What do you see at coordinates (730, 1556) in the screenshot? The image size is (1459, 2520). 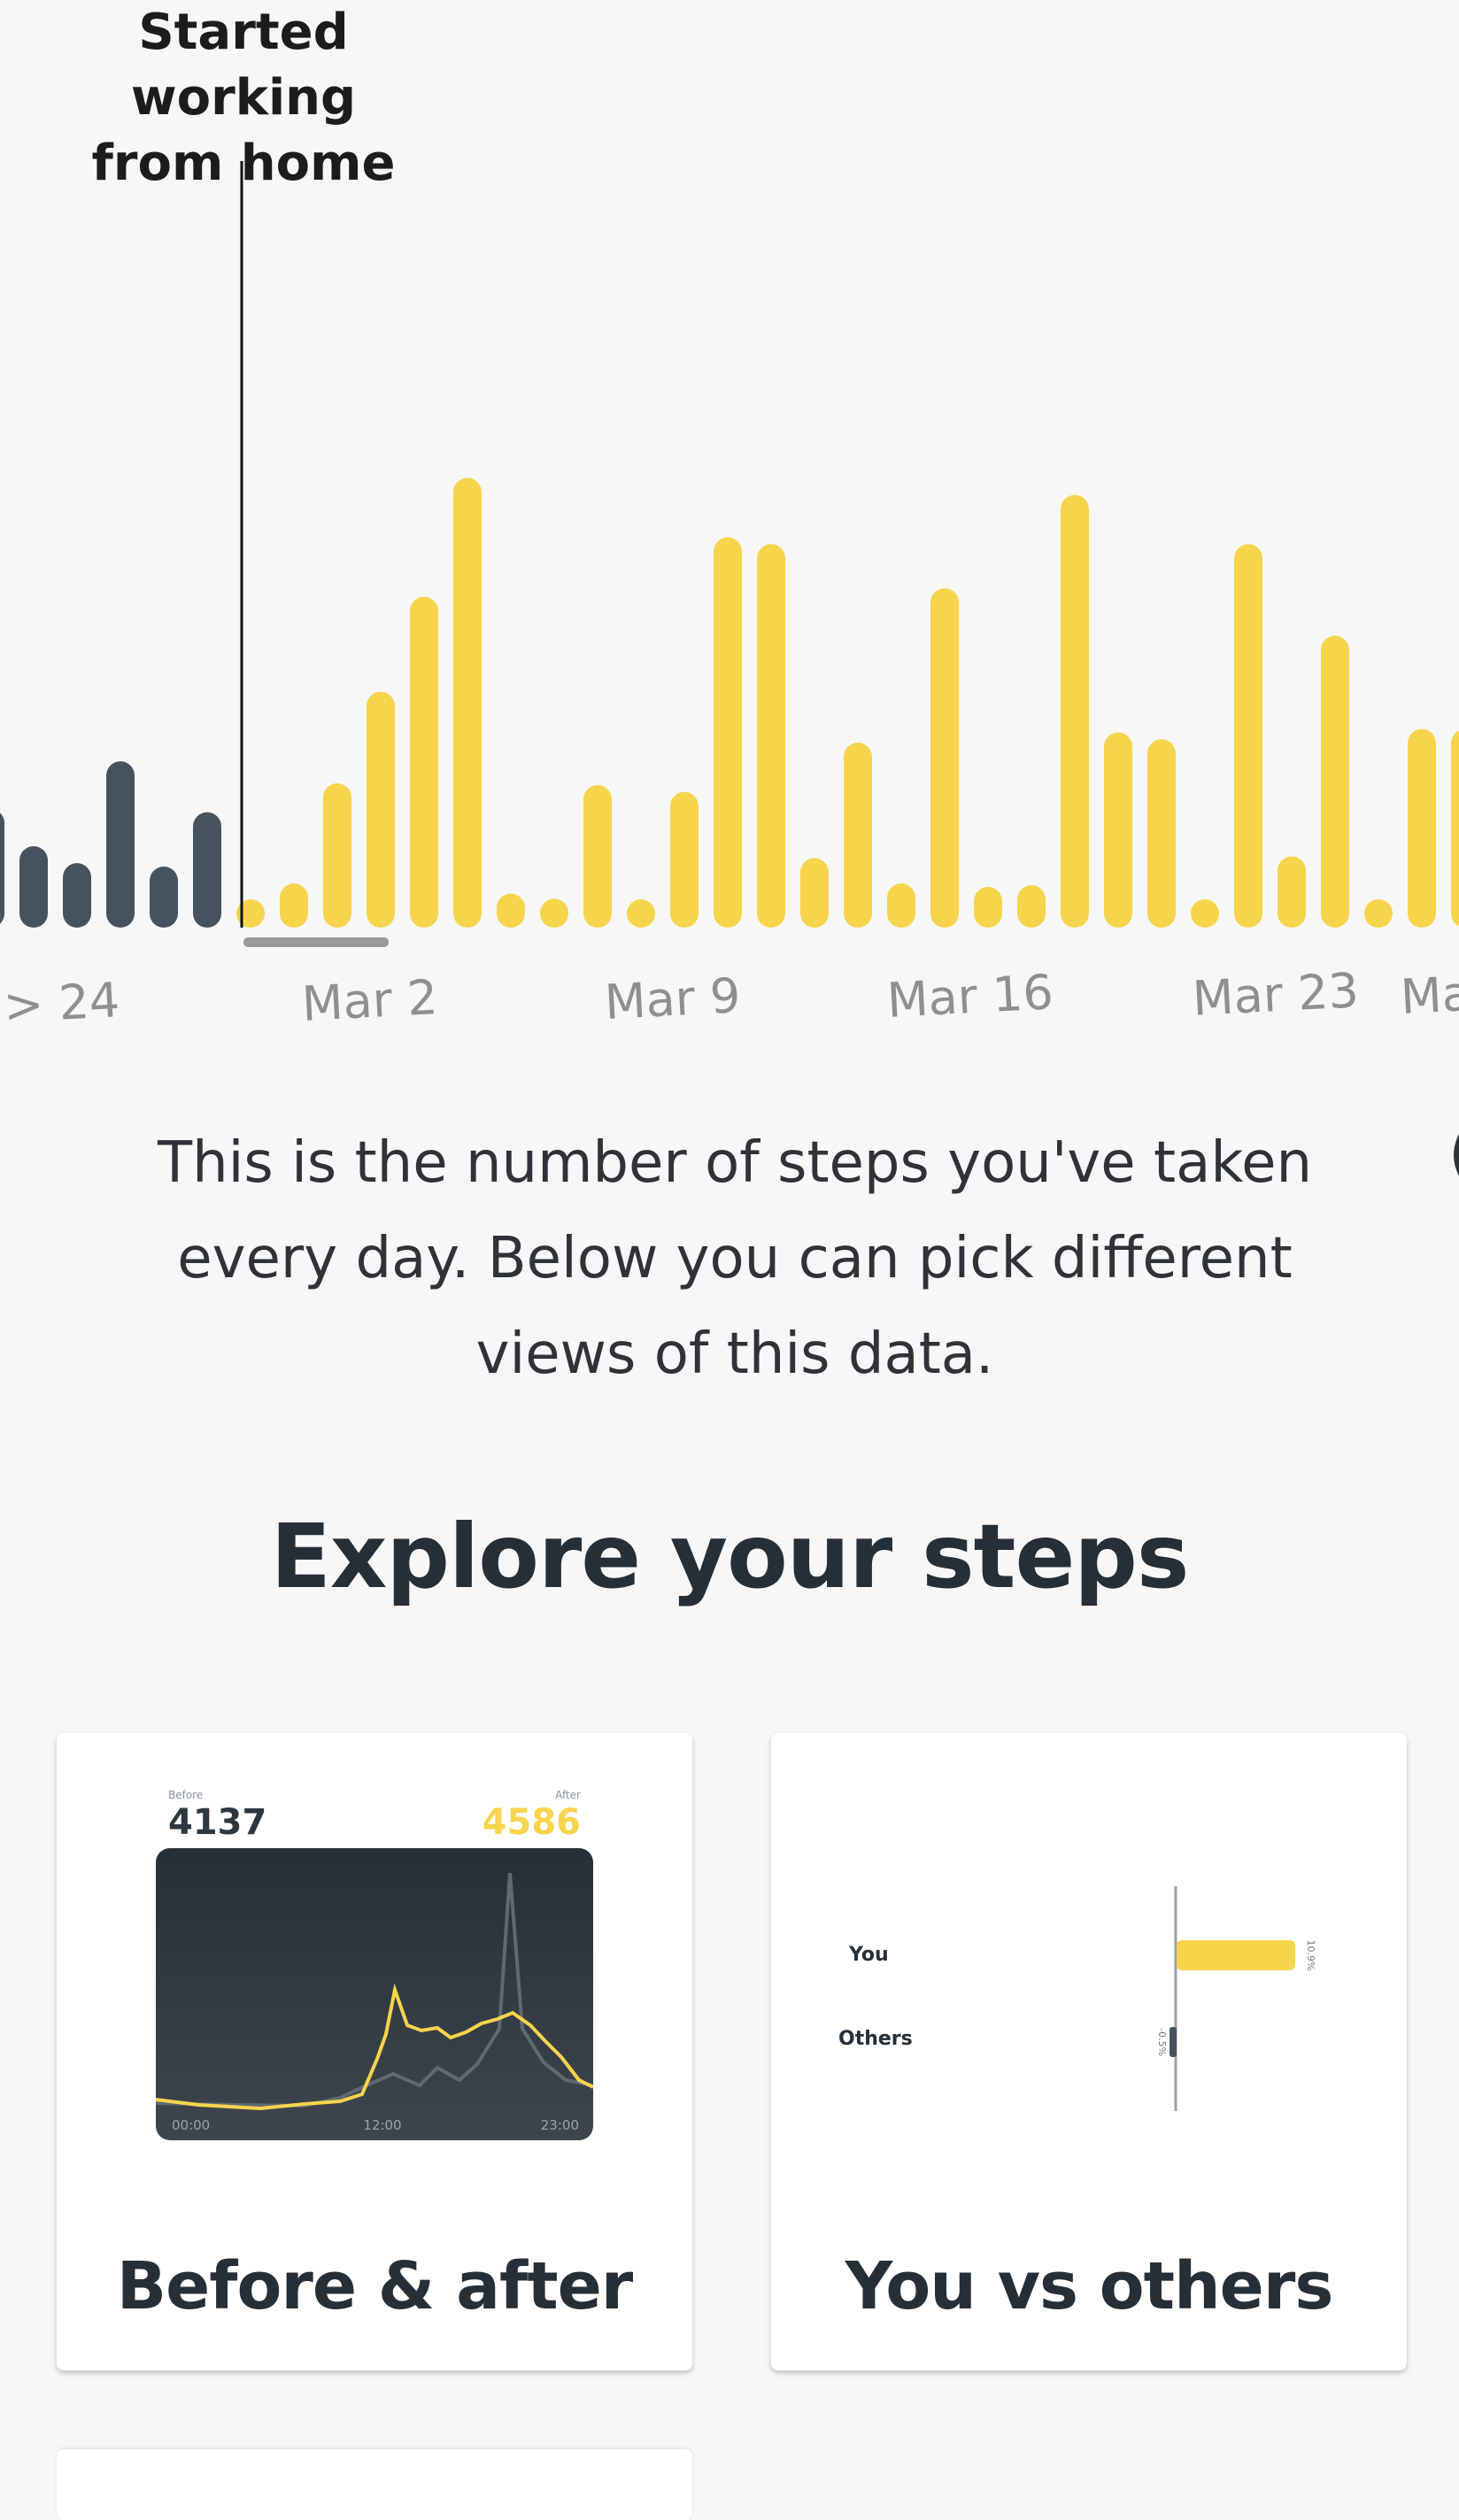 I see `section-title: Explore your steps` at bounding box center [730, 1556].